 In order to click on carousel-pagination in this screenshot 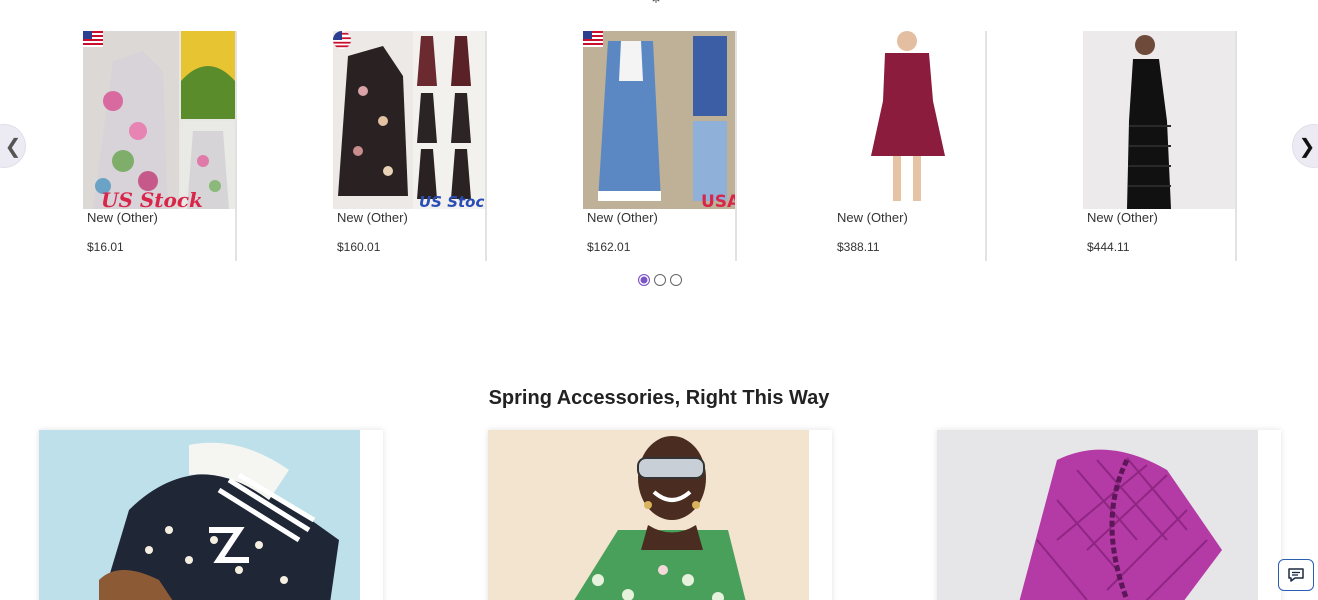, I will do `click(660, 280)`.